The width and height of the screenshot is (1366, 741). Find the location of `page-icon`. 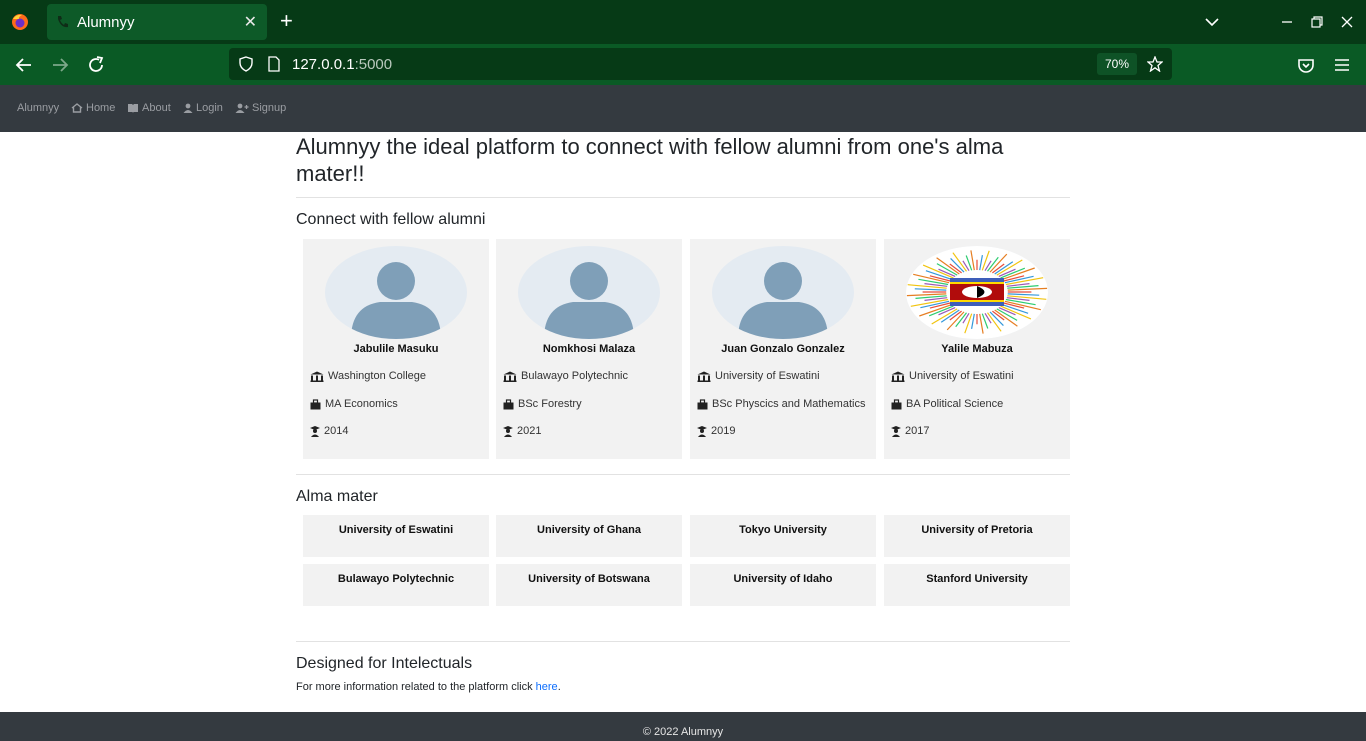

page-icon is located at coordinates (274, 64).